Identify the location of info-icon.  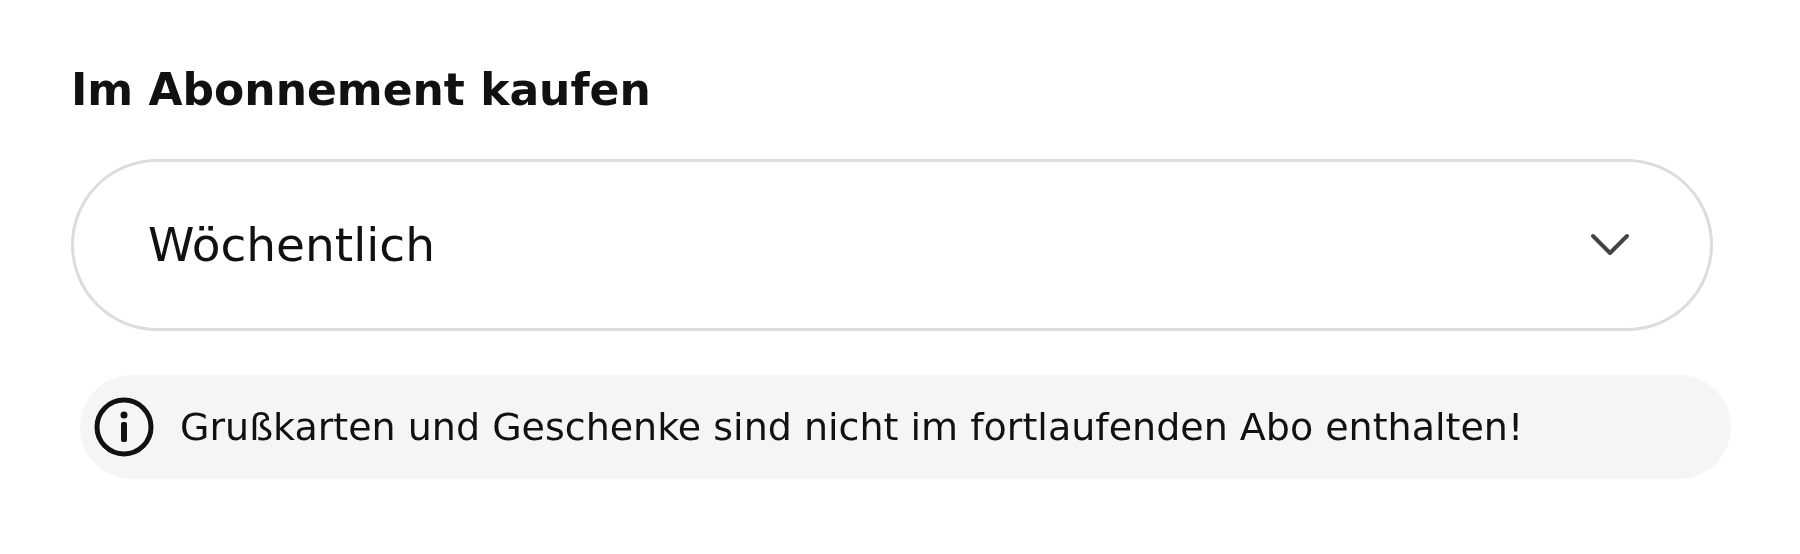
(124, 426).